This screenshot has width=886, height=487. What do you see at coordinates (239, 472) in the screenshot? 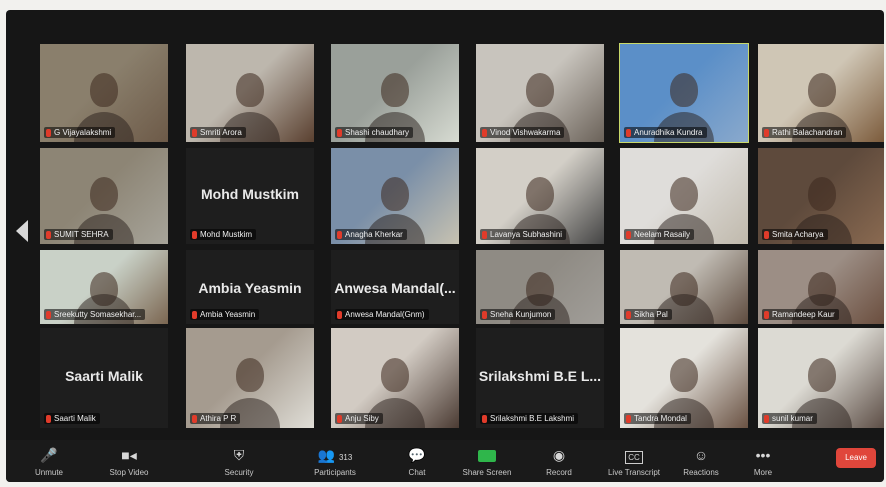
I see `security-label: Security` at bounding box center [239, 472].